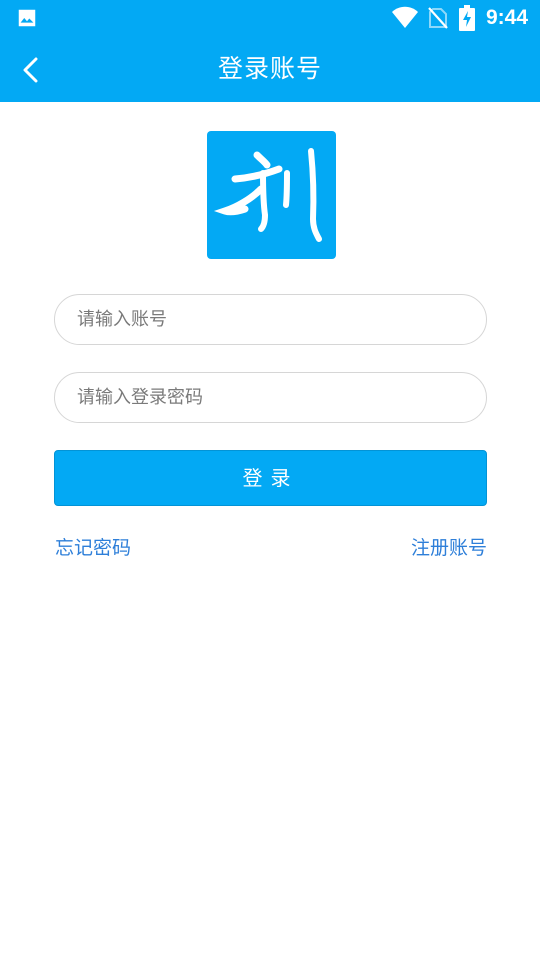 This screenshot has width=540, height=960. Describe the element at coordinates (270, 18) in the screenshot. I see `status-bar: 9:44` at that location.